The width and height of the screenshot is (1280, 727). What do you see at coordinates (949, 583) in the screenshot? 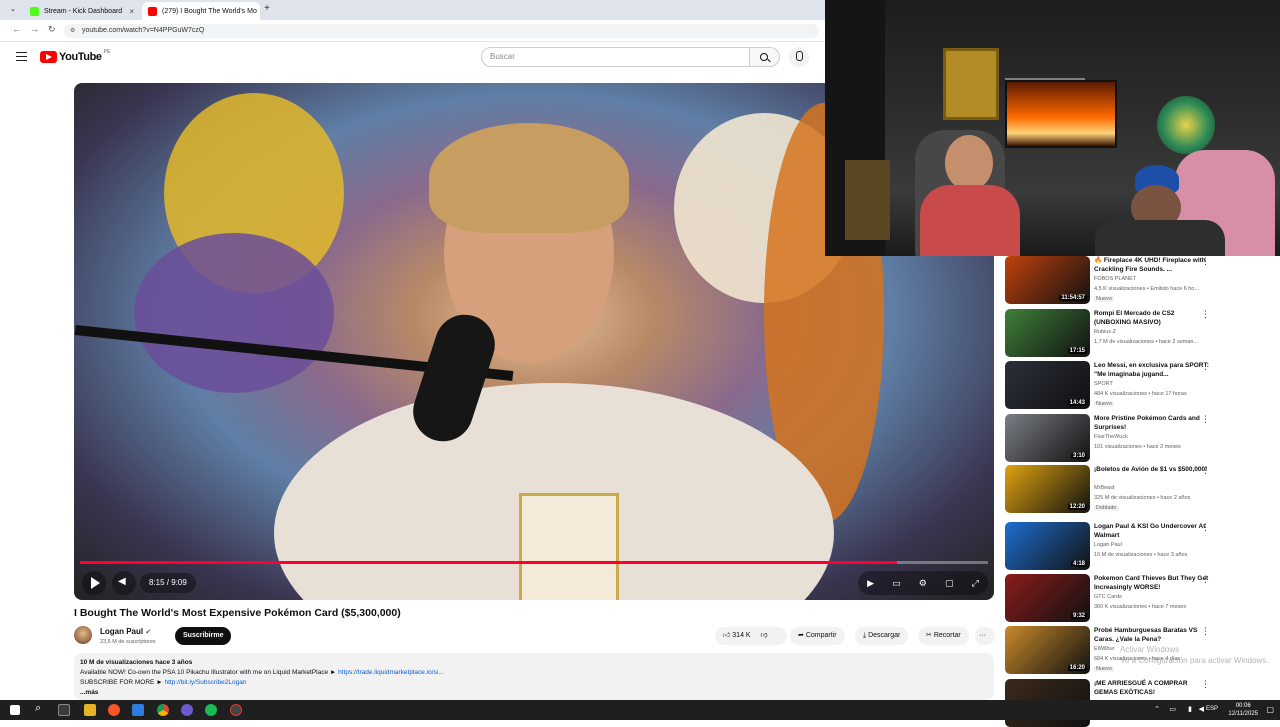
I see `theater-mode-icon: ▢` at bounding box center [949, 583].